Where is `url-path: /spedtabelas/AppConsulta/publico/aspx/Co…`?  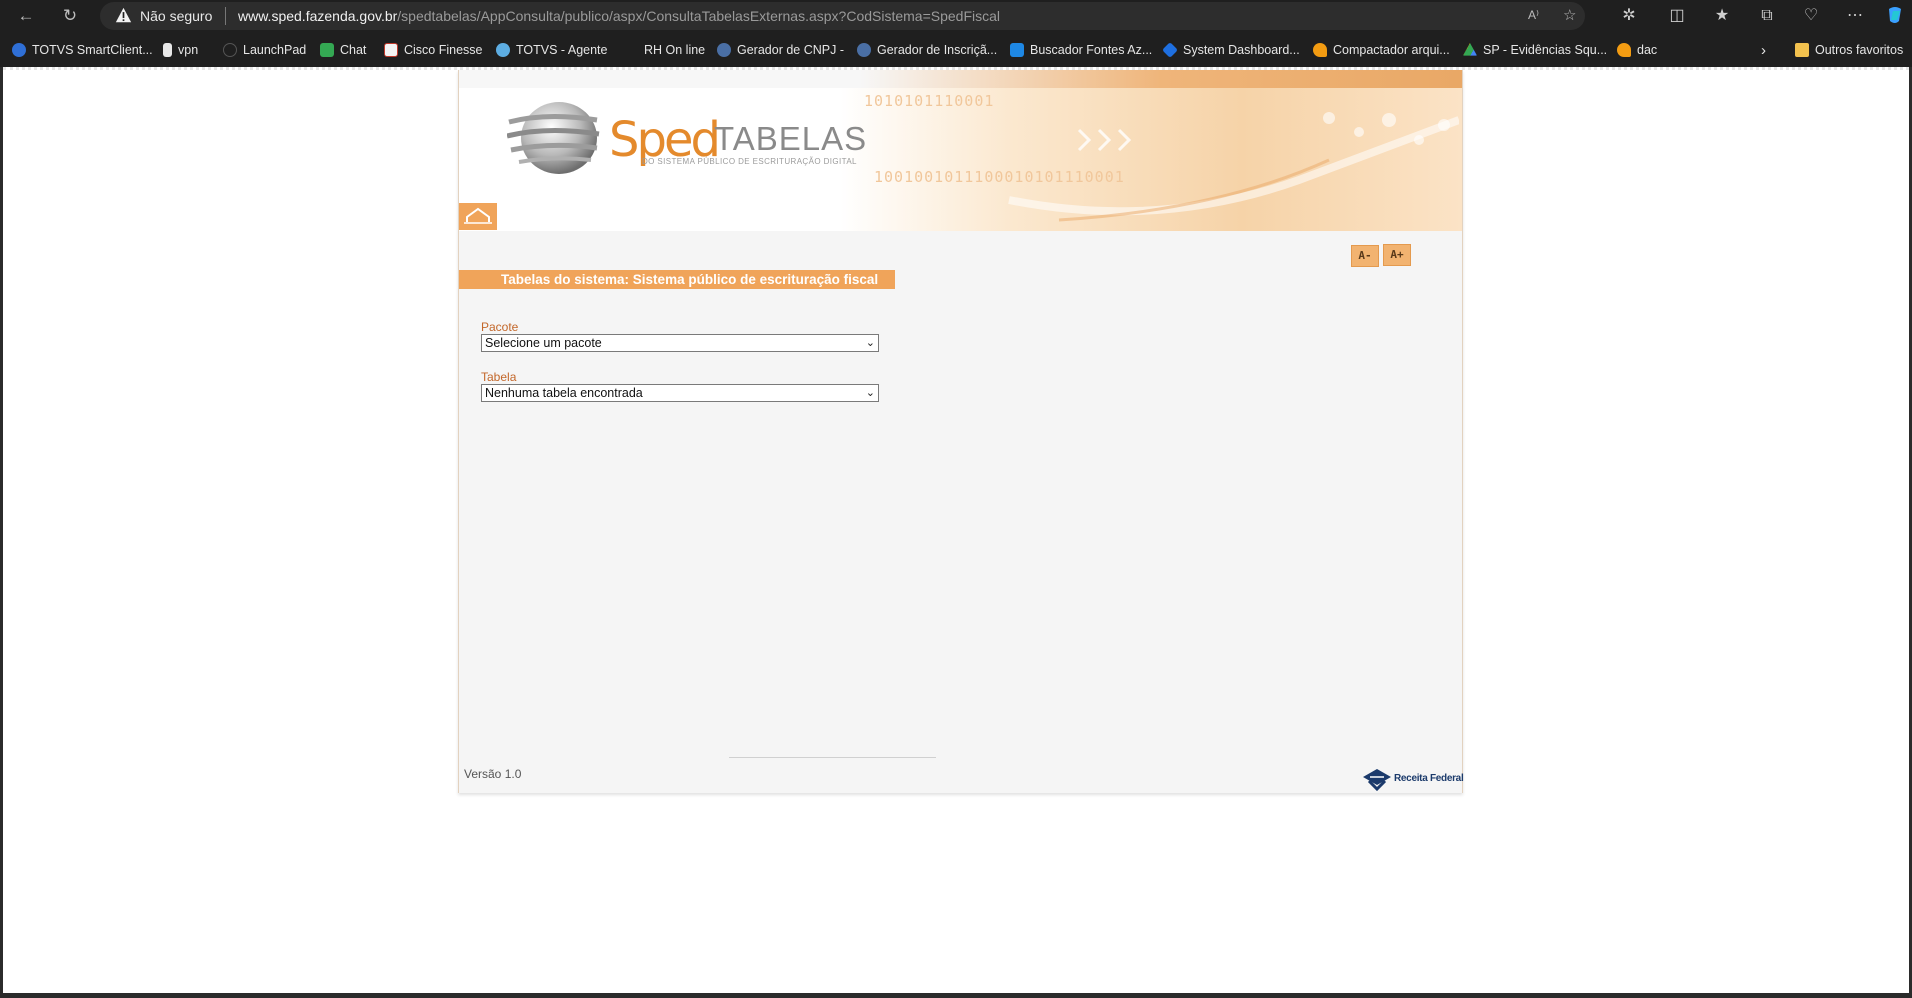
url-path: /spedtabelas/AppConsulta/publico/aspx/Co… is located at coordinates (699, 16).